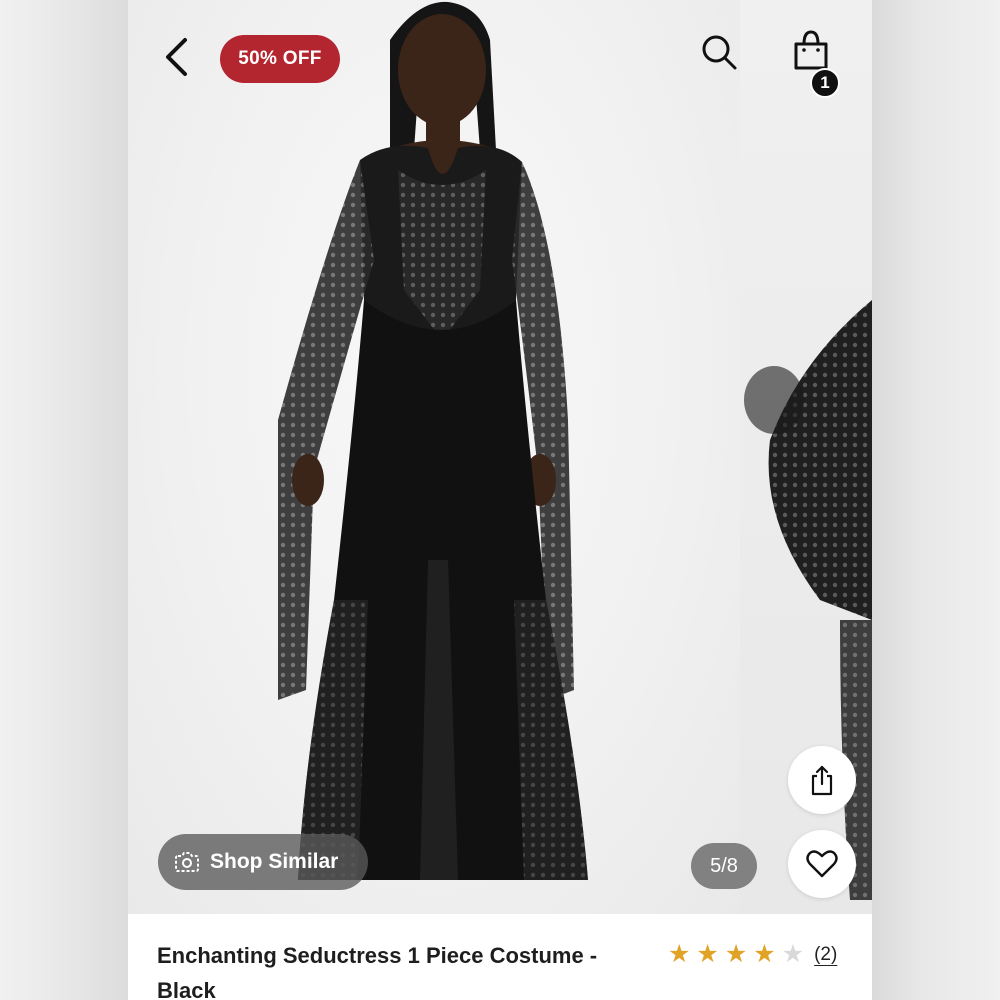 Image resolution: width=1000 pixels, height=1000 pixels. I want to click on back-chevron-icon, so click(176, 57).